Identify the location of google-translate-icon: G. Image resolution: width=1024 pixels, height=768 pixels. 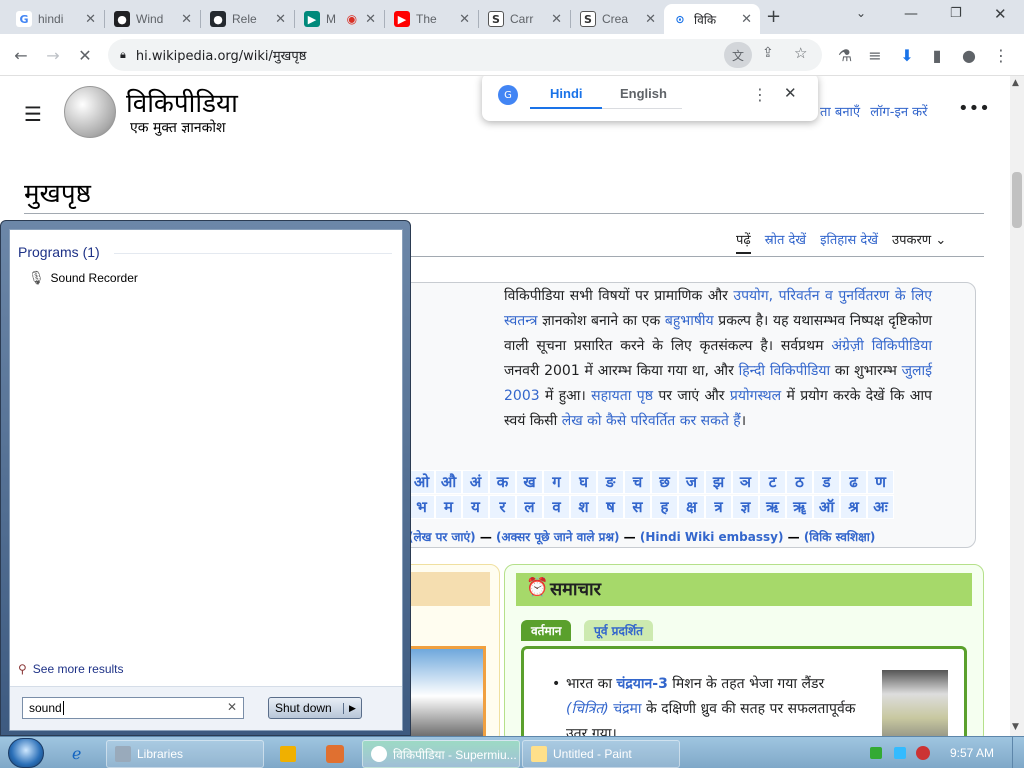
(508, 95).